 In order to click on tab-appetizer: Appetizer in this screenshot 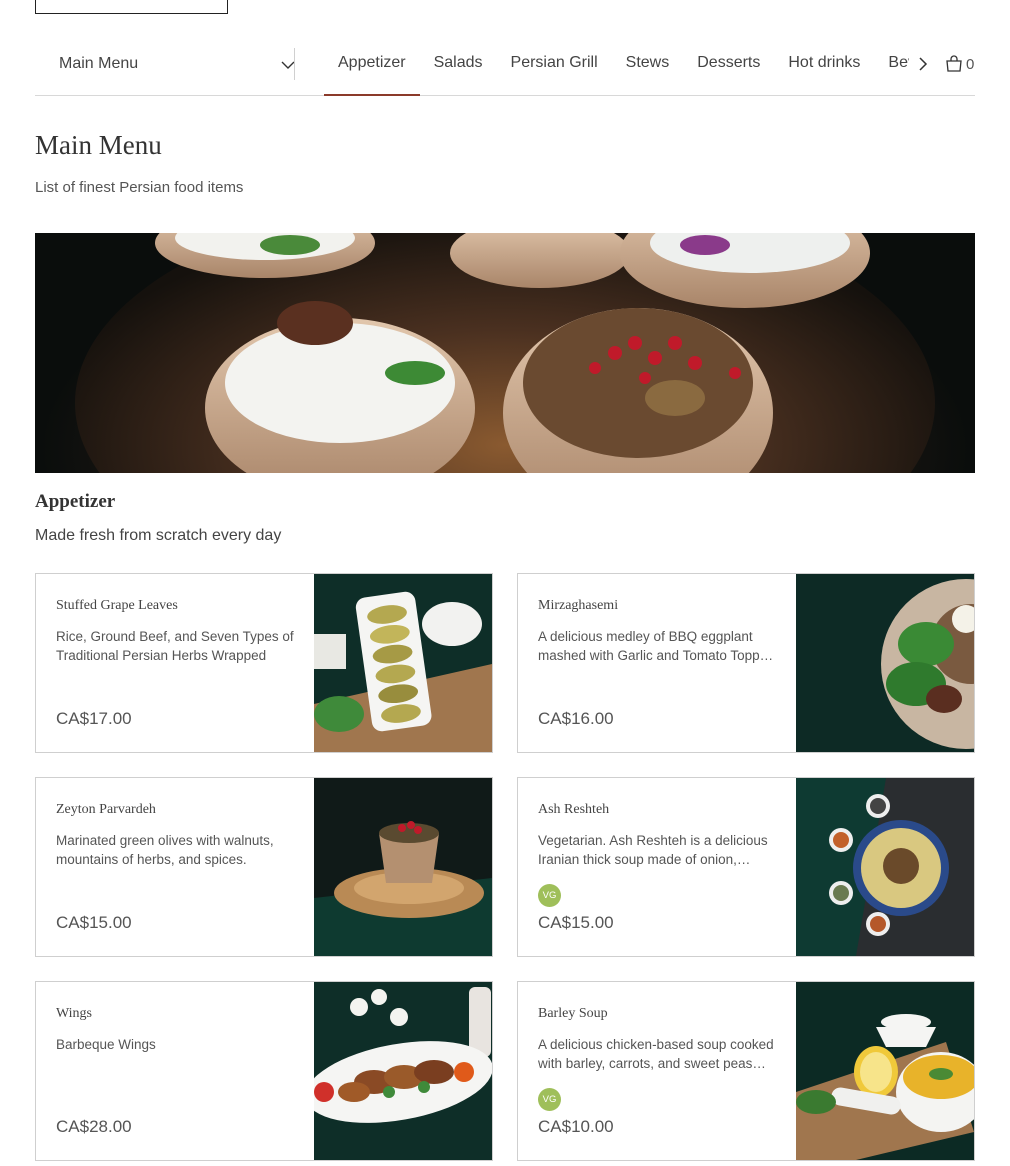, I will do `click(372, 68)`.